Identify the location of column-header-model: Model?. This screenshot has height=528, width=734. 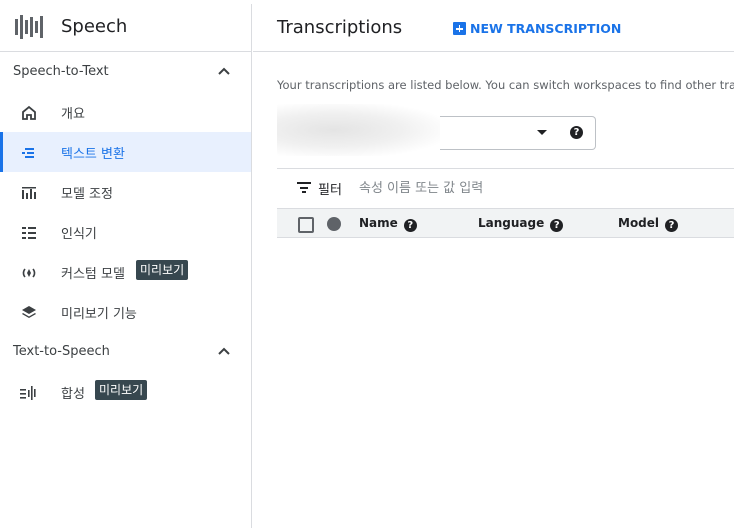
(648, 224).